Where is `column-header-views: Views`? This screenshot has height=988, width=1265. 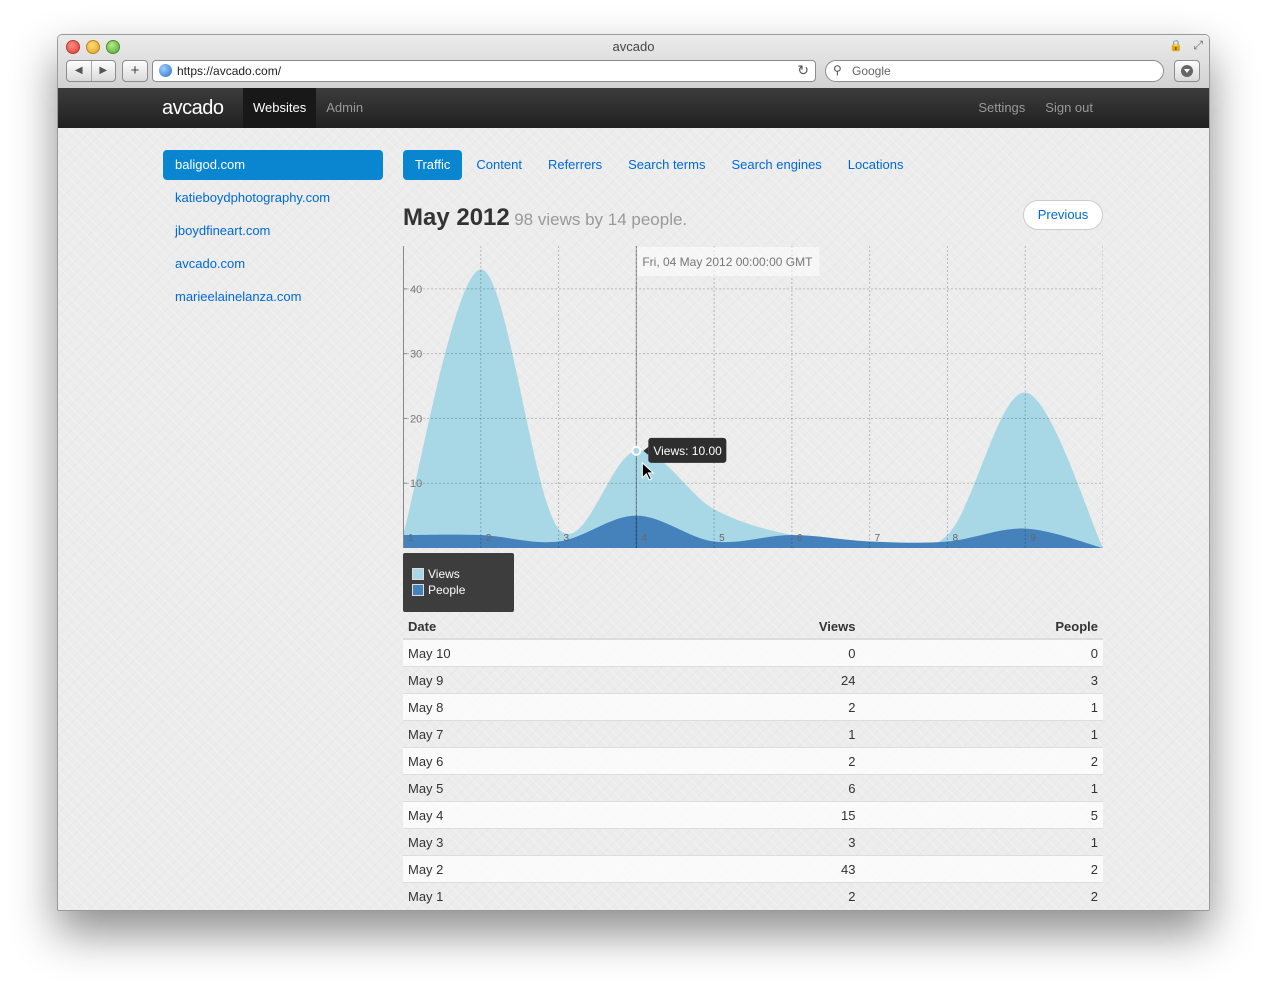
column-header-views: Views is located at coordinates (753, 627).